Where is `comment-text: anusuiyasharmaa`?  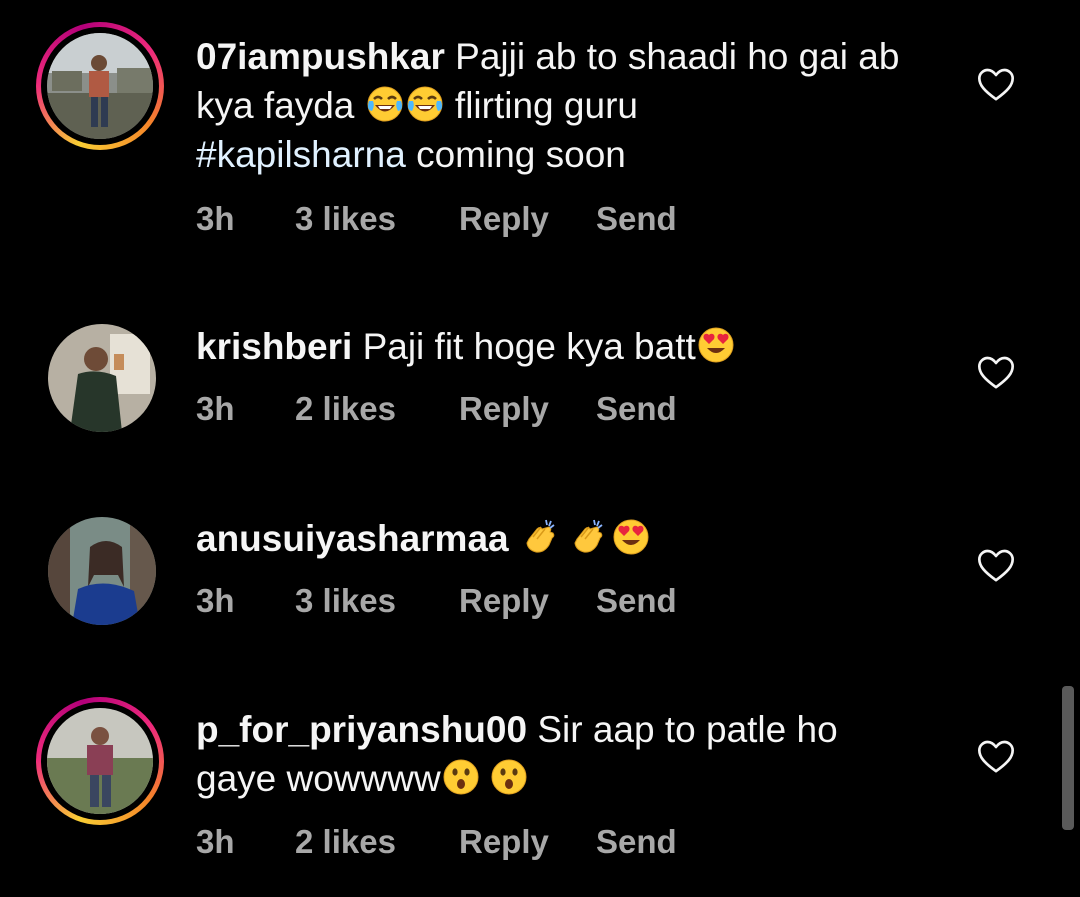 comment-text: anusuiyasharmaa is located at coordinates (556, 538).